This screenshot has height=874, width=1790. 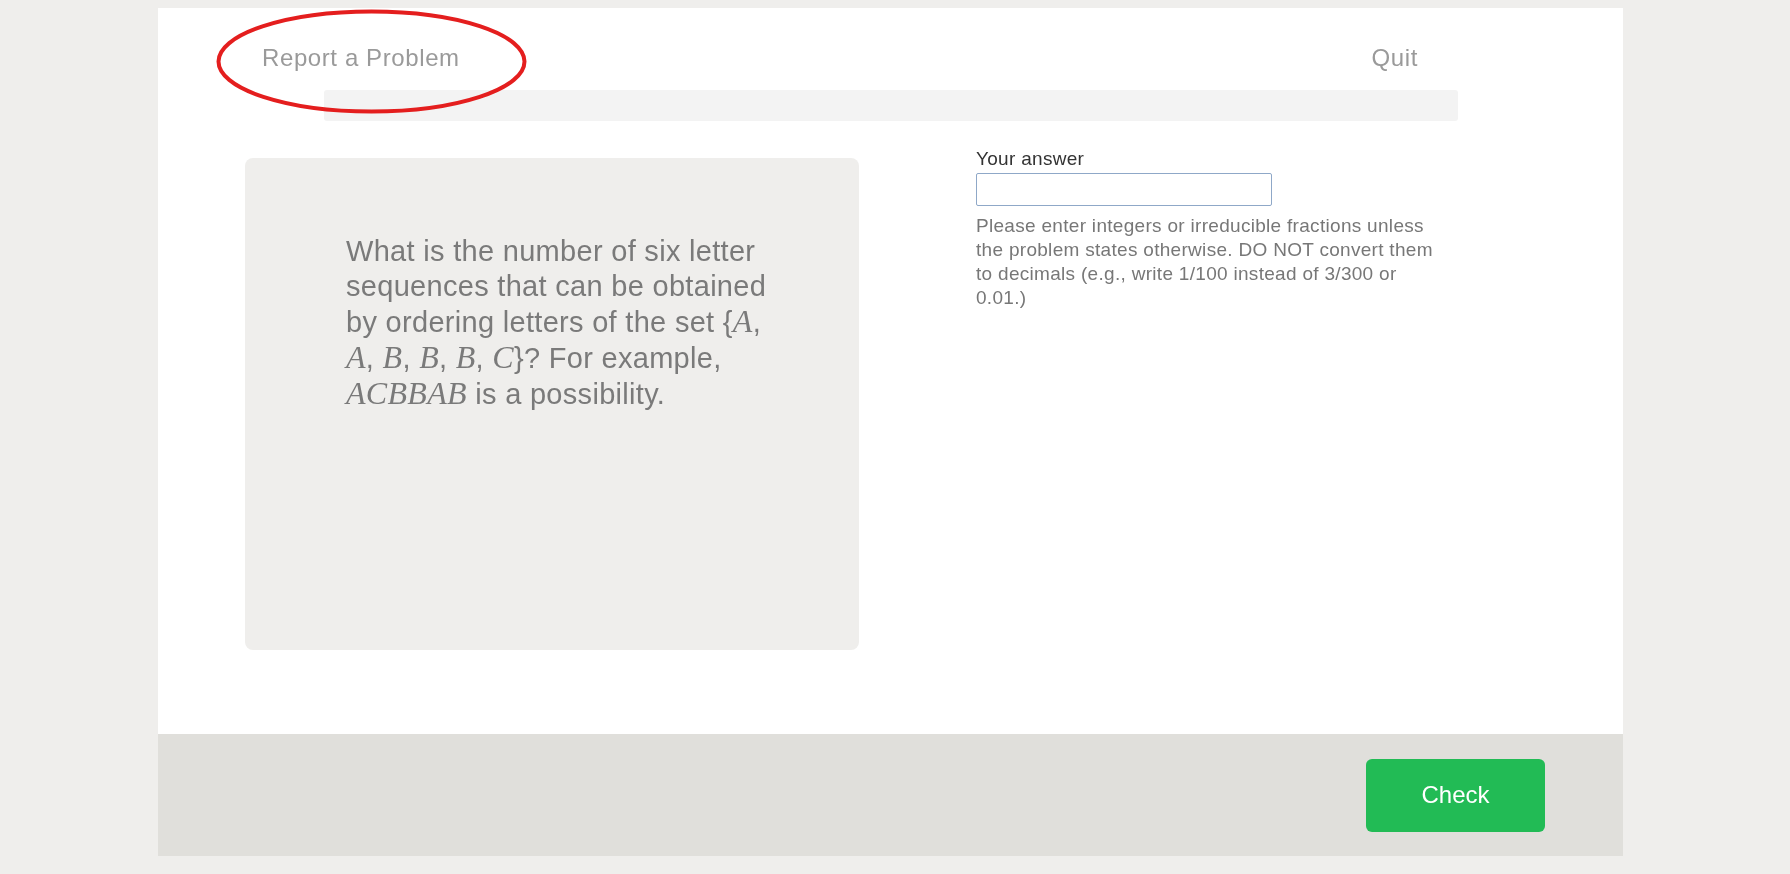 What do you see at coordinates (1205, 262) in the screenshot?
I see `answer-hint: Please enter integers or irreducible fractions unless the problem states otherwise. DO NOT convert them to decimals (e.g., write 1/100 instead of 3/300 or 0.01.)` at bounding box center [1205, 262].